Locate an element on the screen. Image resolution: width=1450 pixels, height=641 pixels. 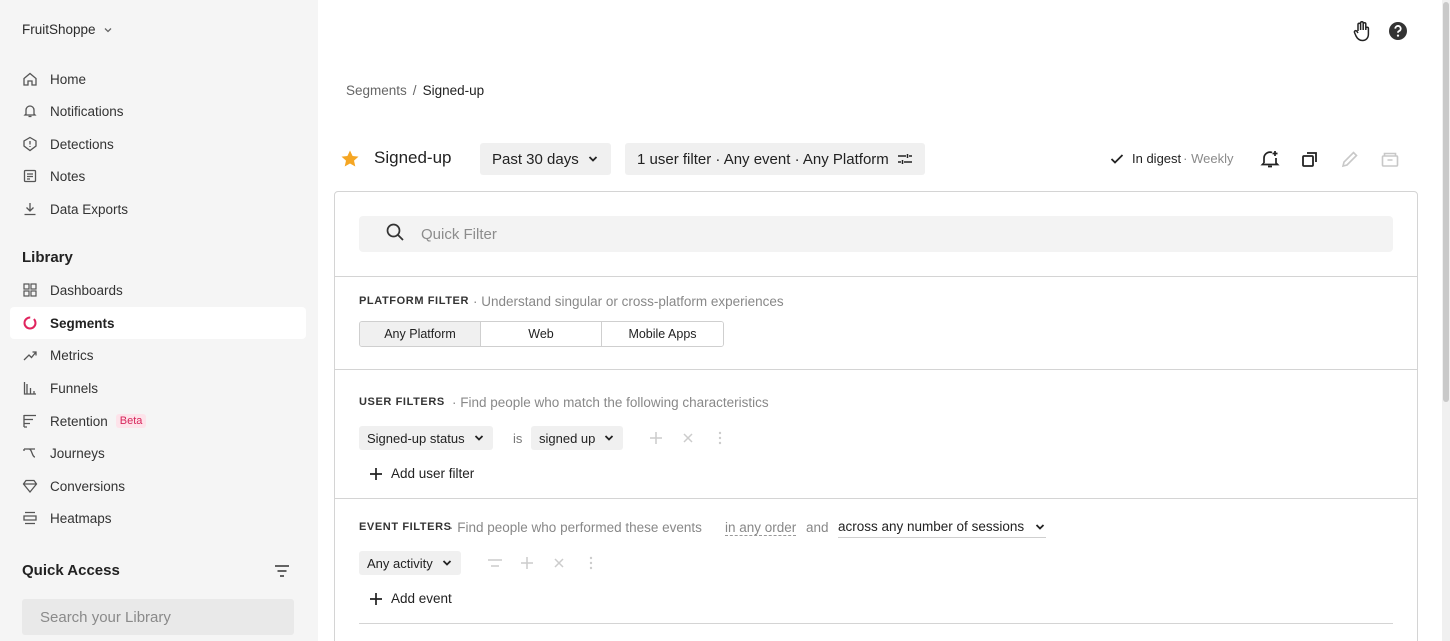
sidebar-item-label: Notes is located at coordinates (68, 176).